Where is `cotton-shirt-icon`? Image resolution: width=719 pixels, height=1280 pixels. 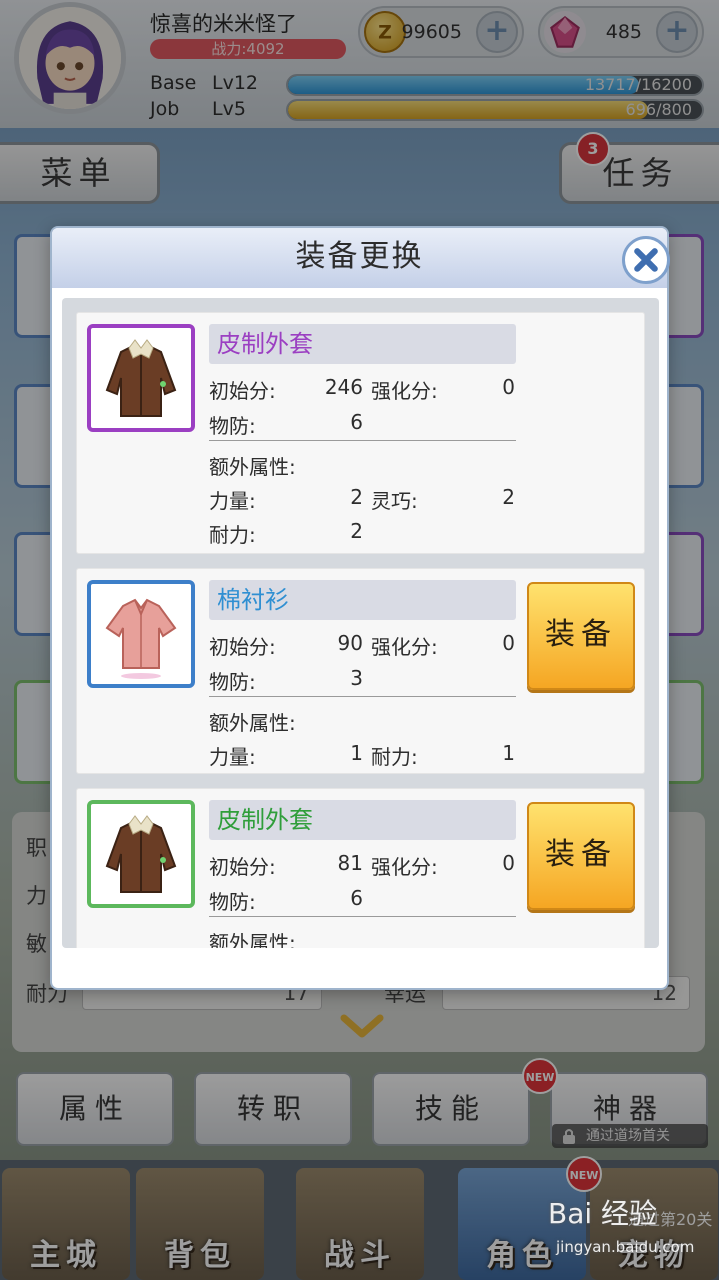 cotton-shirt-icon is located at coordinates (141, 638).